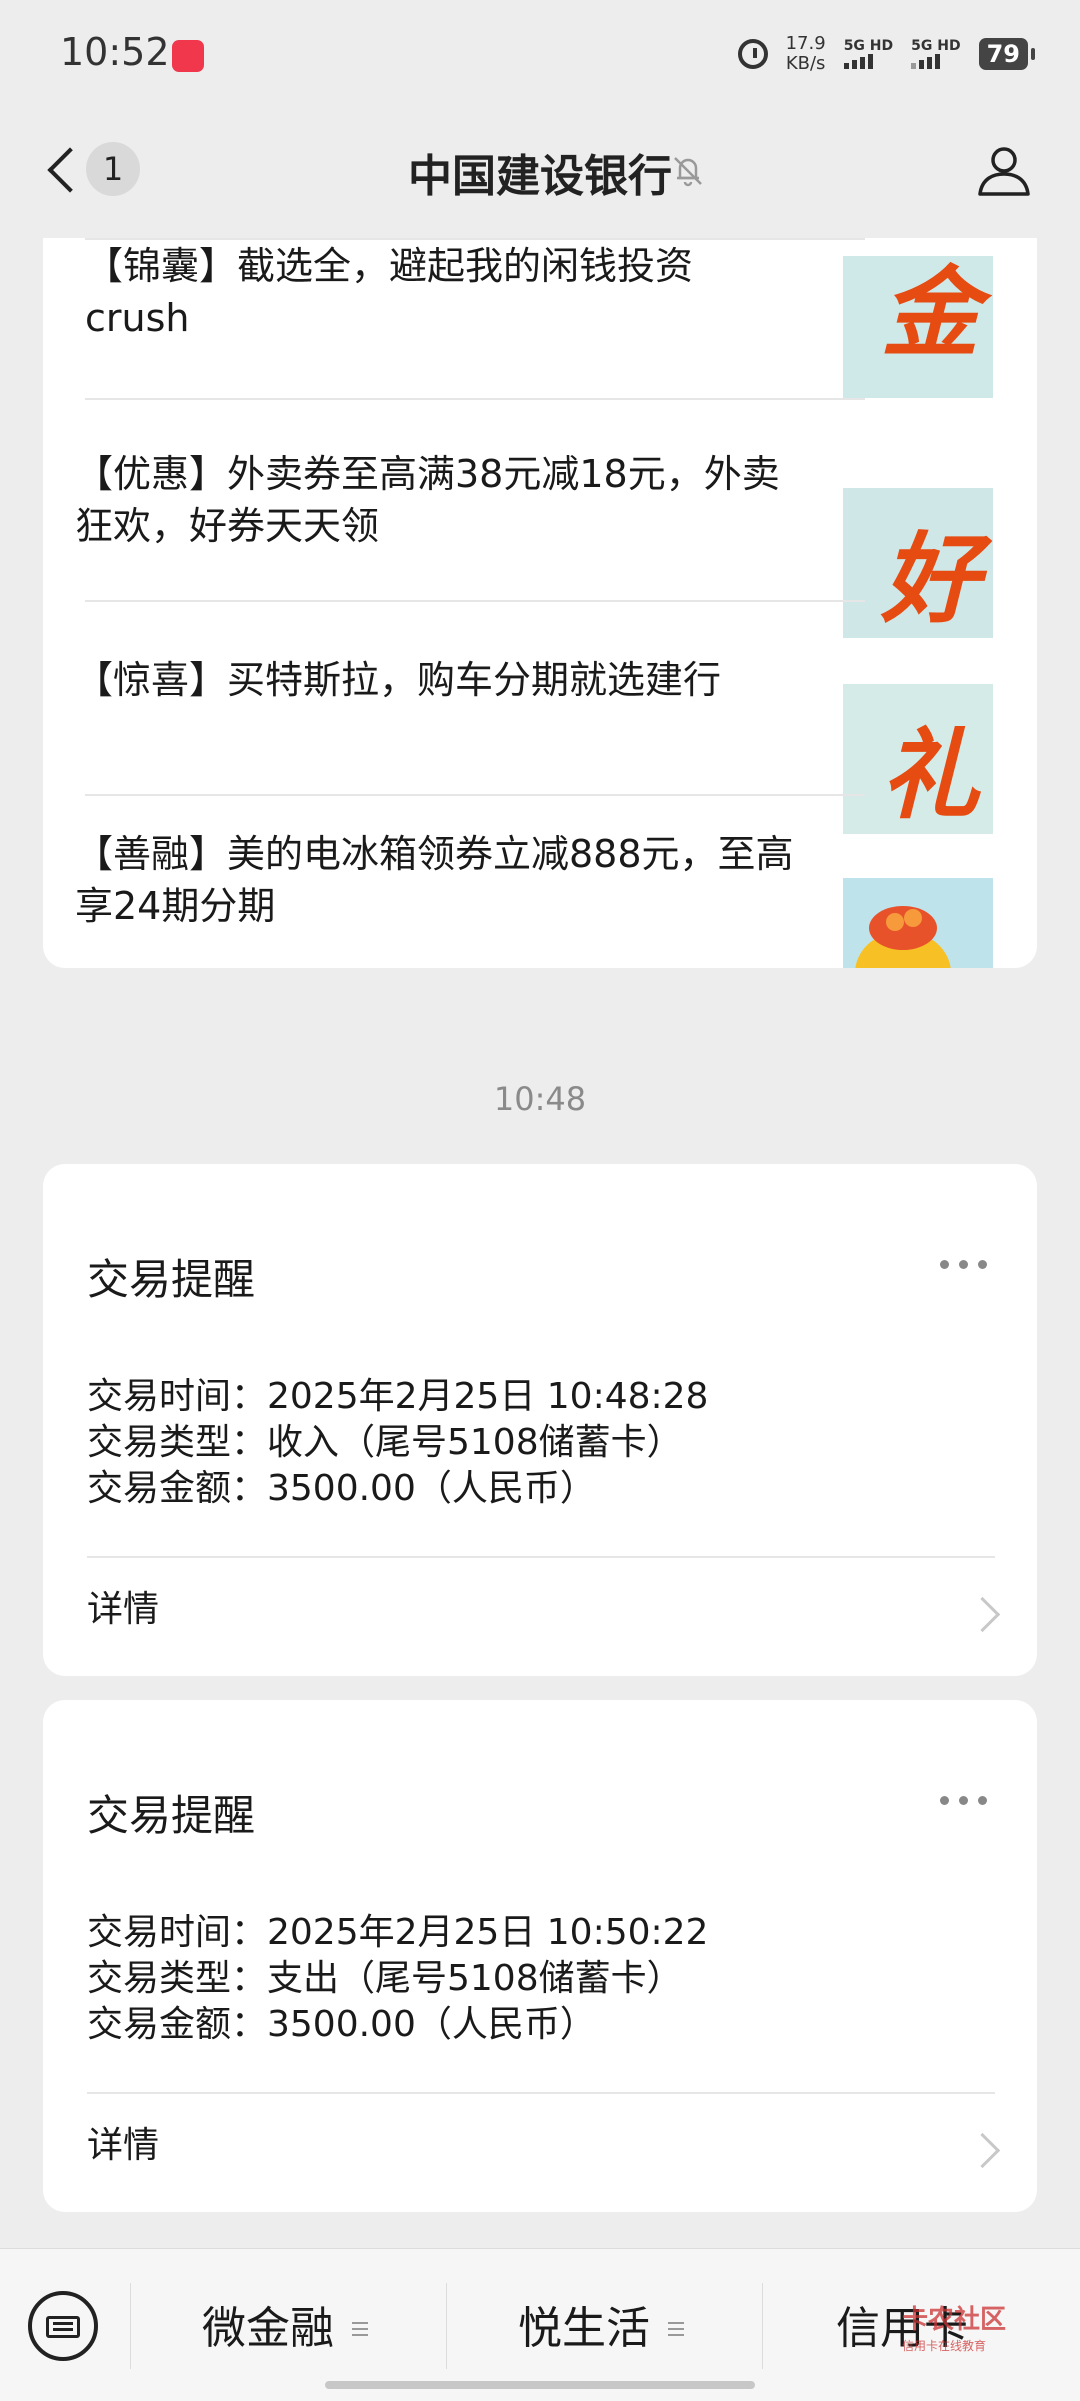 Image resolution: width=1080 pixels, height=2401 pixels. Describe the element at coordinates (930, 579) in the screenshot. I see `thumb-text: 好` at that location.